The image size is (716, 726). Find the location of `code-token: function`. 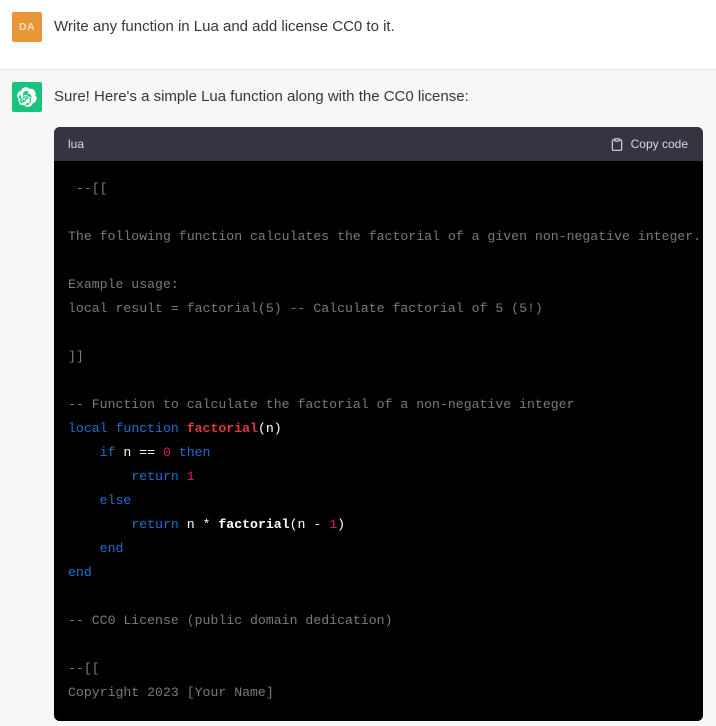

code-token: function is located at coordinates (147, 429).